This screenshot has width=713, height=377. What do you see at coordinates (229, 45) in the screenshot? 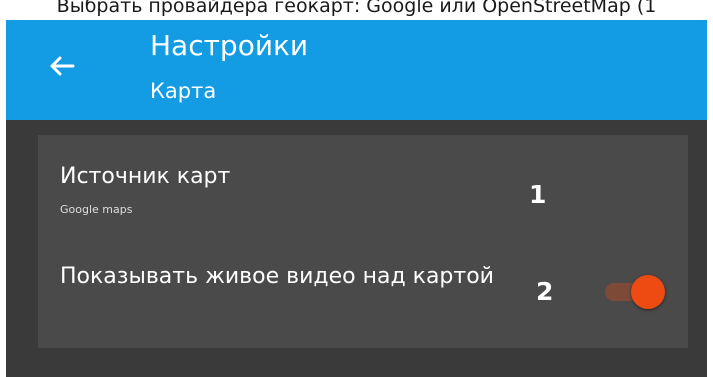
I see `page-title: Настройки` at bounding box center [229, 45].